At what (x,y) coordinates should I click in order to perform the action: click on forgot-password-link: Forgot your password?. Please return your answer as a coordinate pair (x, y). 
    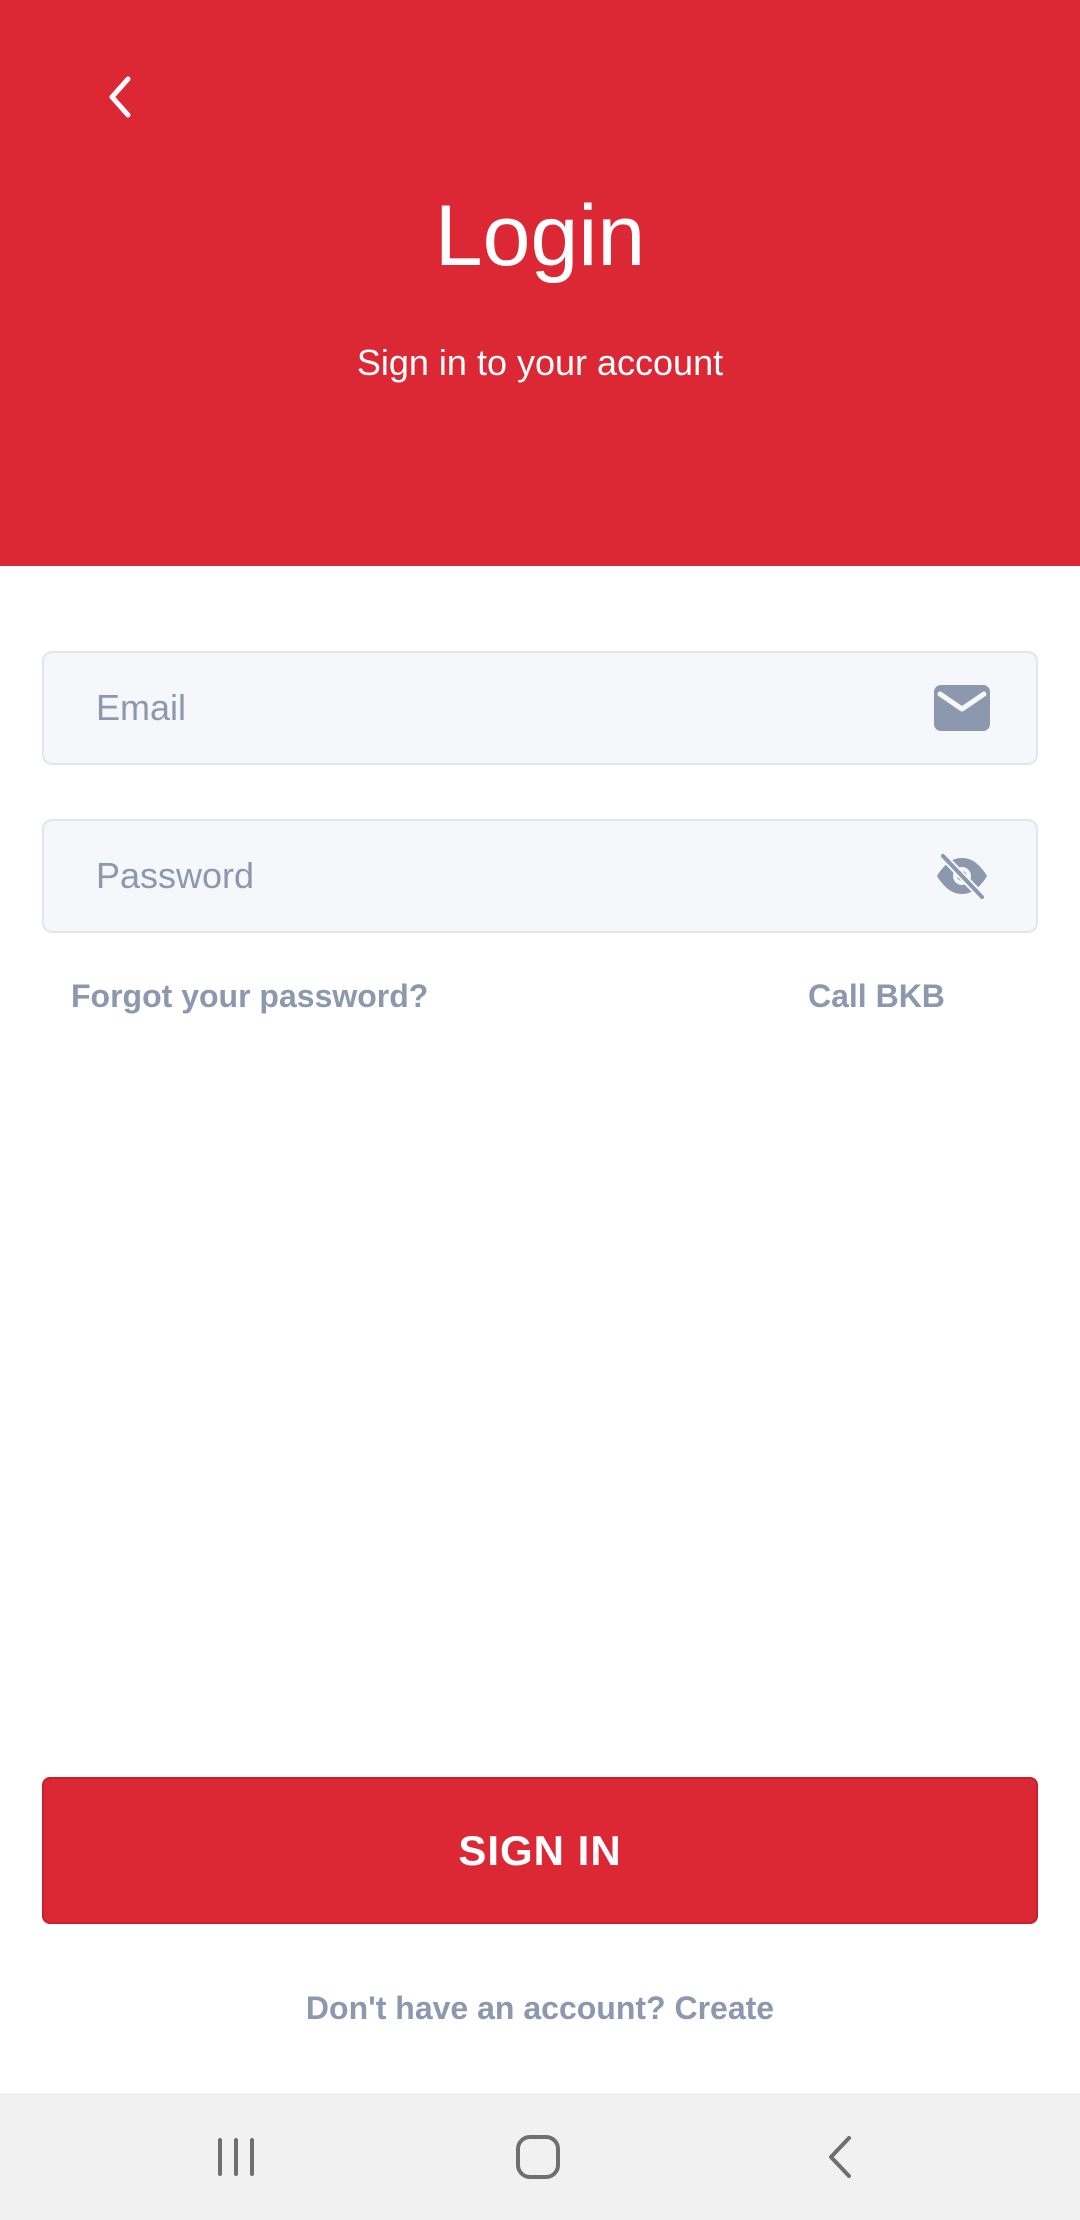
    Looking at the image, I should click on (249, 996).